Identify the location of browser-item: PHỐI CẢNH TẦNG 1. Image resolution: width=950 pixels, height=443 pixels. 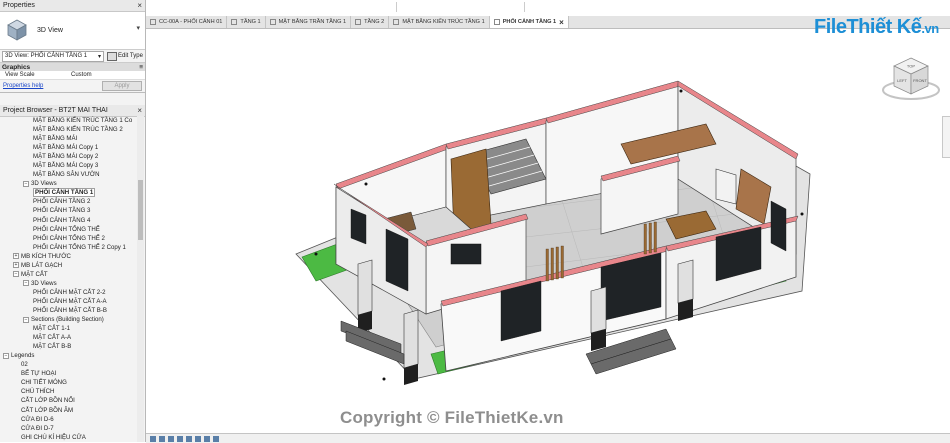
(68, 193).